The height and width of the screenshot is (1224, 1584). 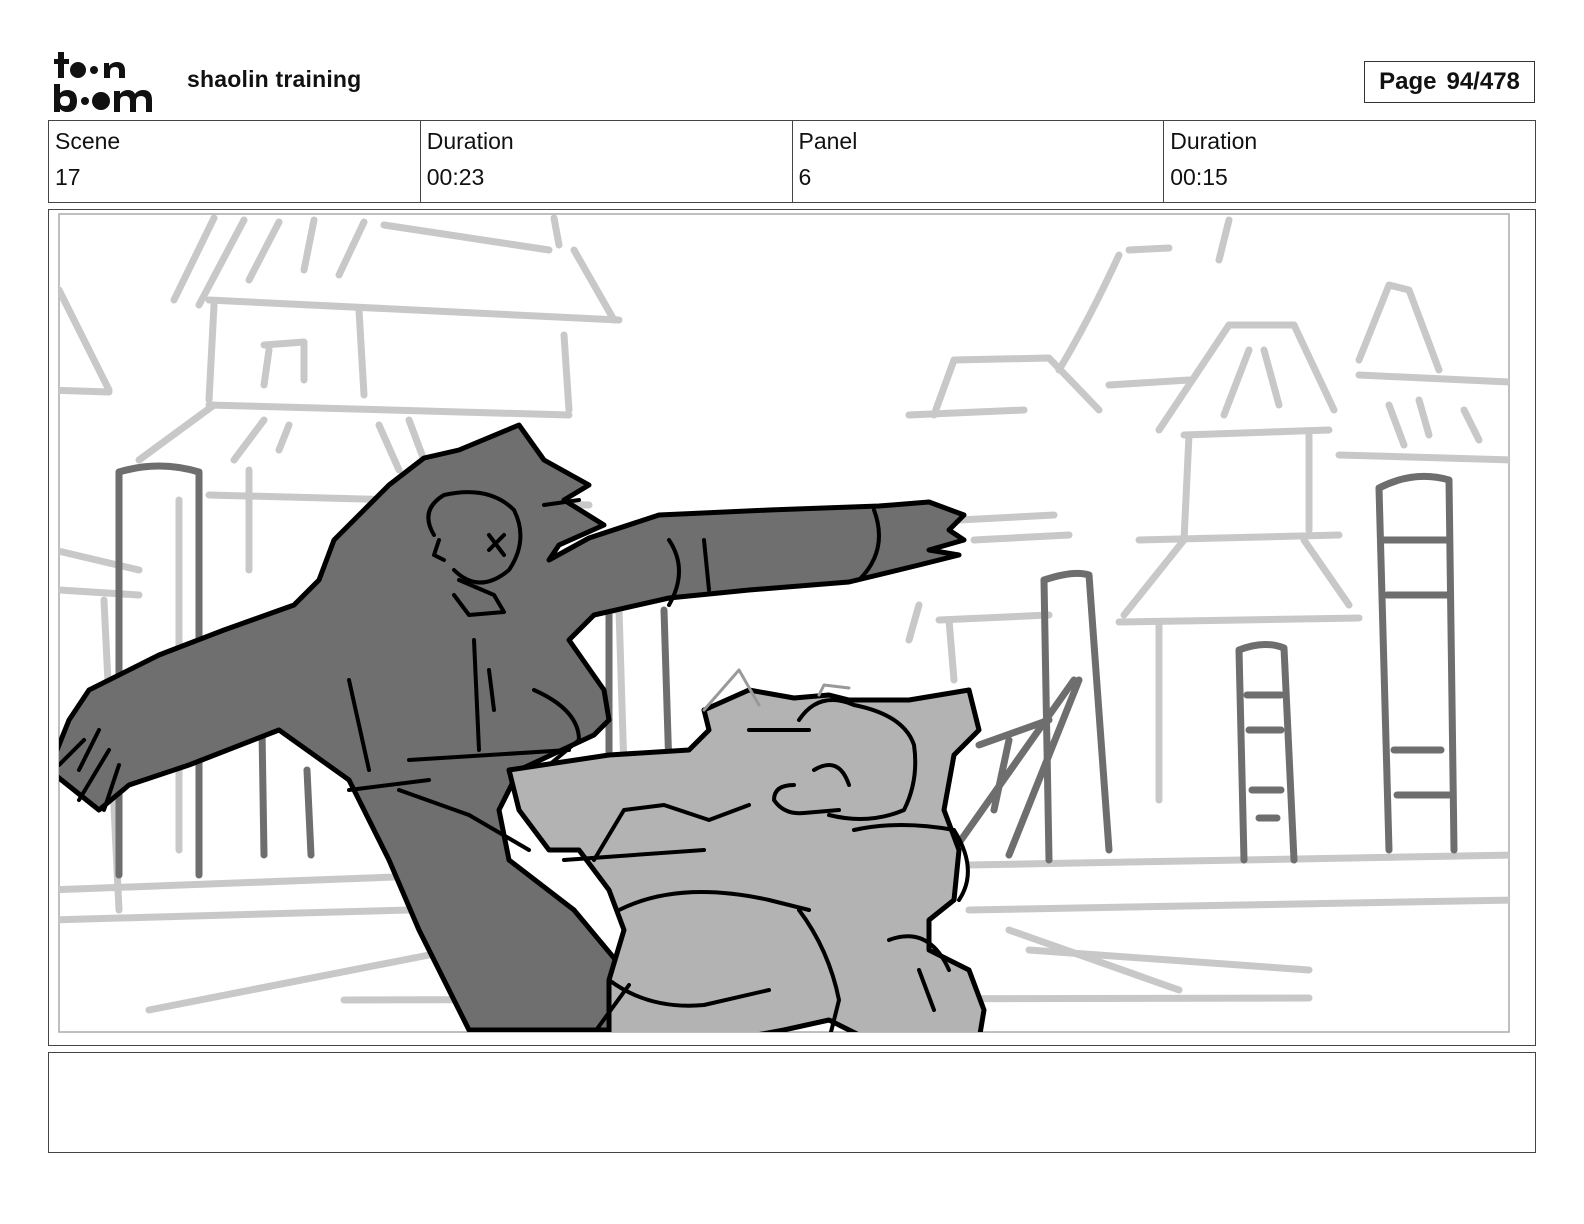 What do you see at coordinates (828, 141) in the screenshot?
I see `panel-label: Panel` at bounding box center [828, 141].